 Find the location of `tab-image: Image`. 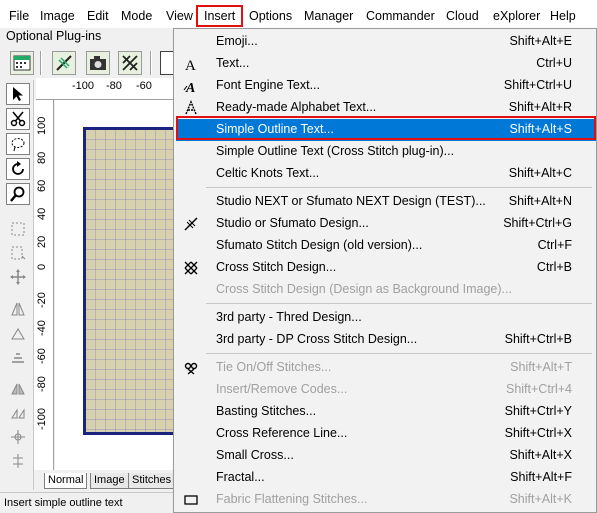

tab-image: Image is located at coordinates (109, 481).